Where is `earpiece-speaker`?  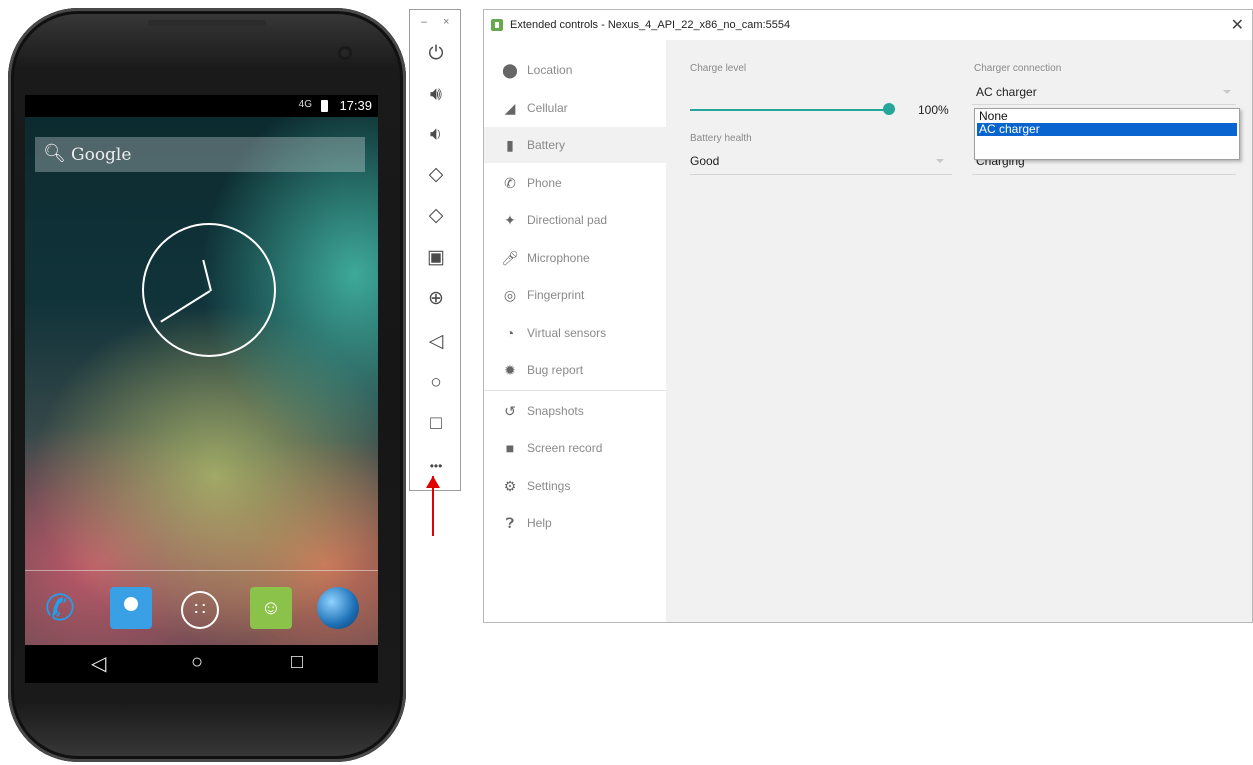
earpiece-speaker is located at coordinates (207, 23).